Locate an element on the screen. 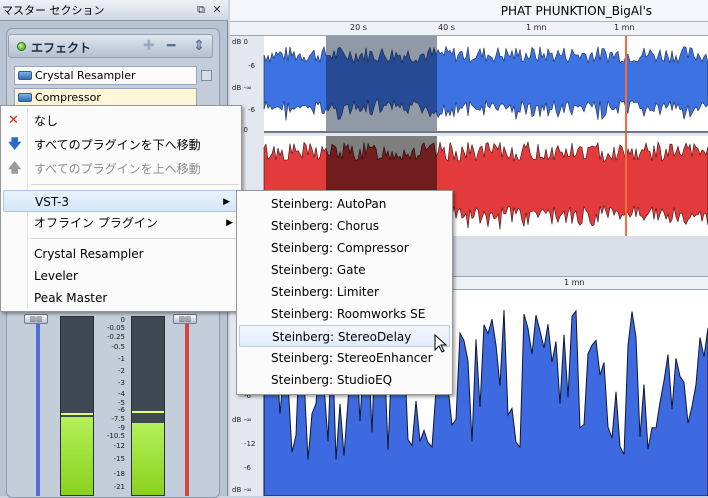 Image resolution: width=708 pixels, height=498 pixels. meter-scale-tick: 0 is located at coordinates (122, 320).